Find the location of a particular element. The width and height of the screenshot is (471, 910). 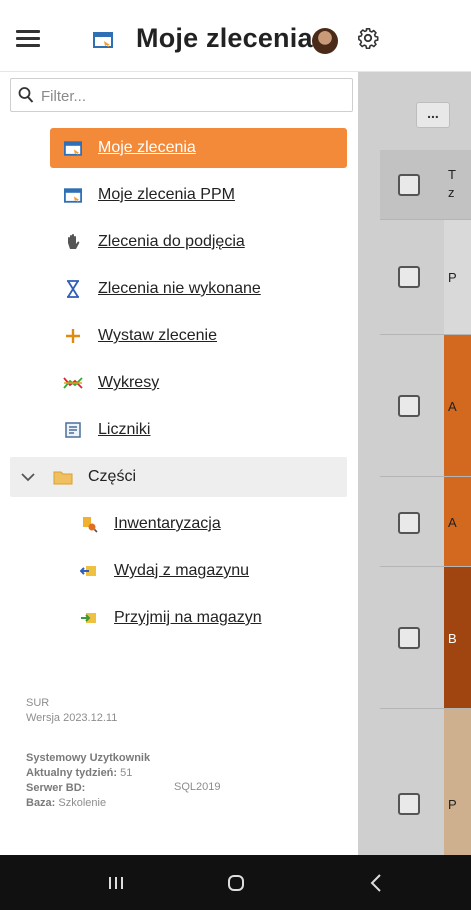

menu-item-wydaj-z-magazynu: Wydaj z magazynu is located at coordinates (198, 571).